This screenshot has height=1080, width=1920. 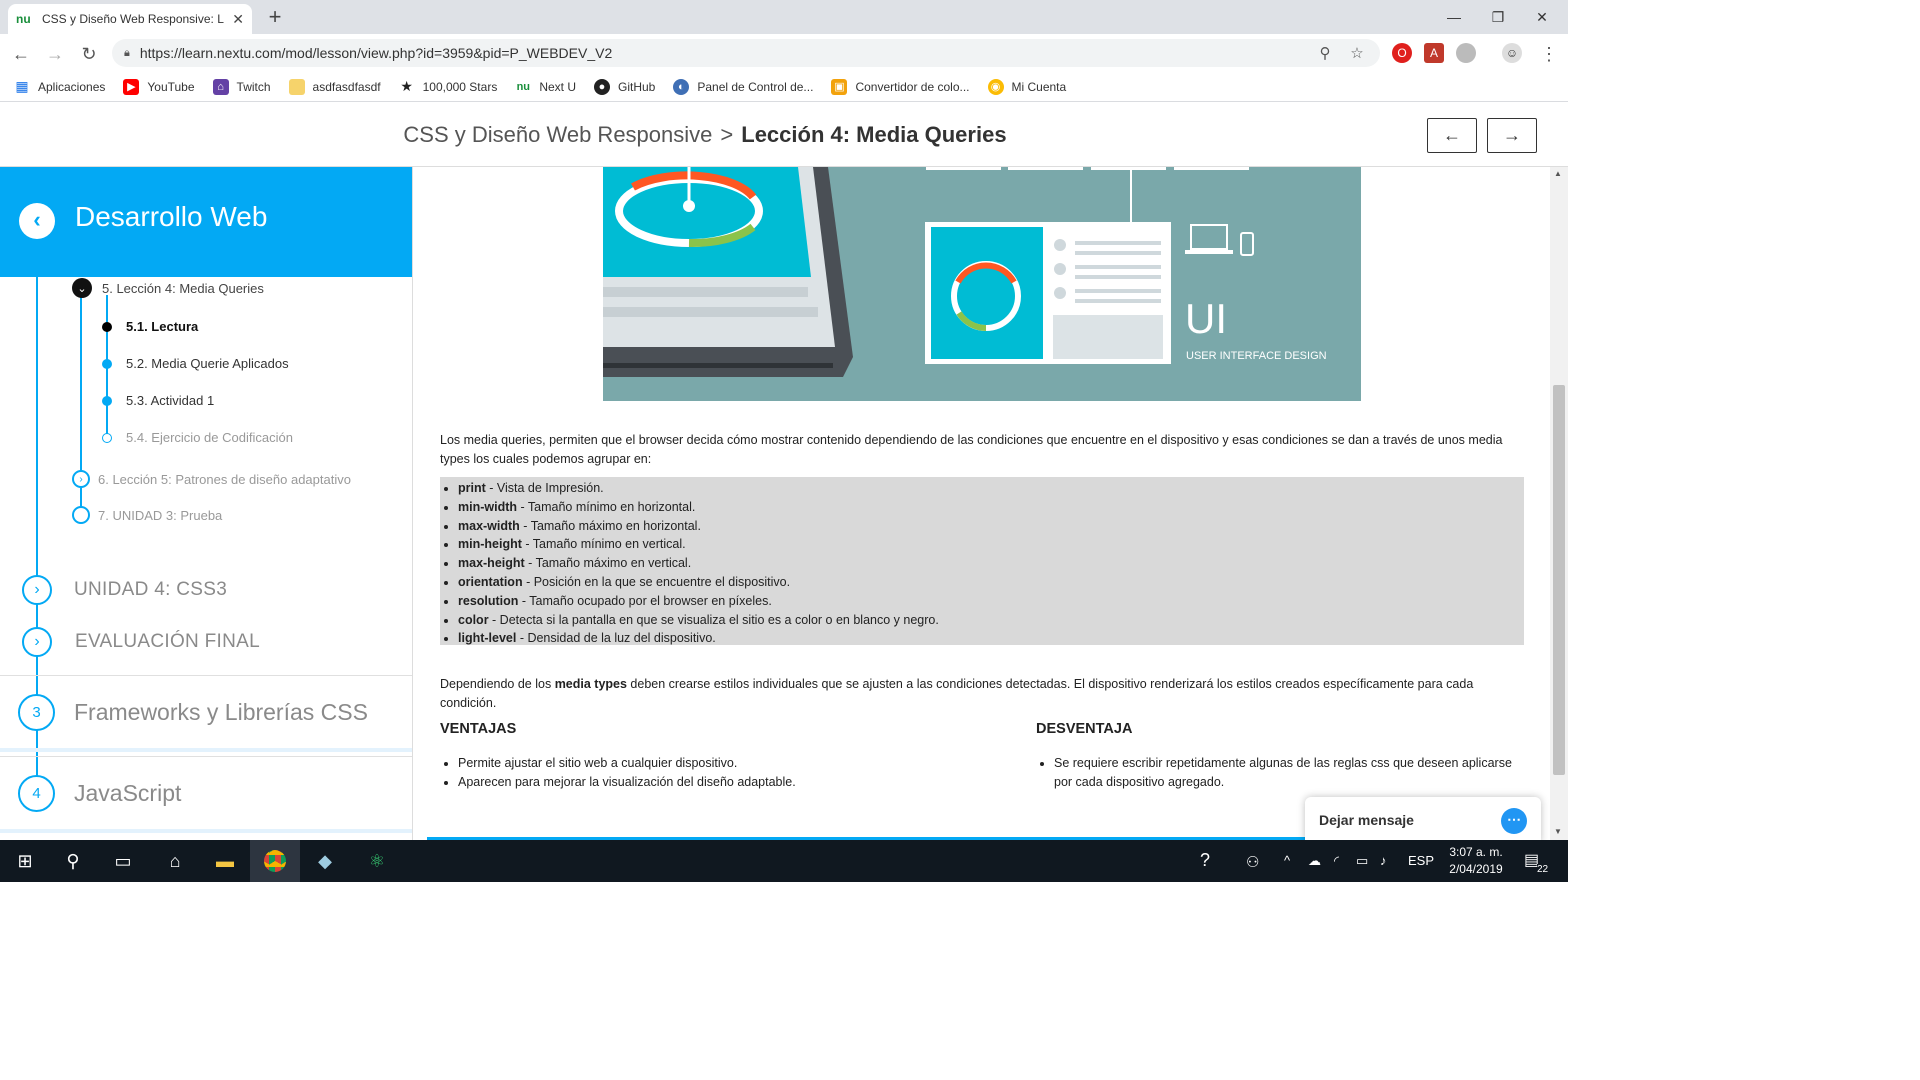 What do you see at coordinates (21, 54) in the screenshot?
I see `back-button: ←` at bounding box center [21, 54].